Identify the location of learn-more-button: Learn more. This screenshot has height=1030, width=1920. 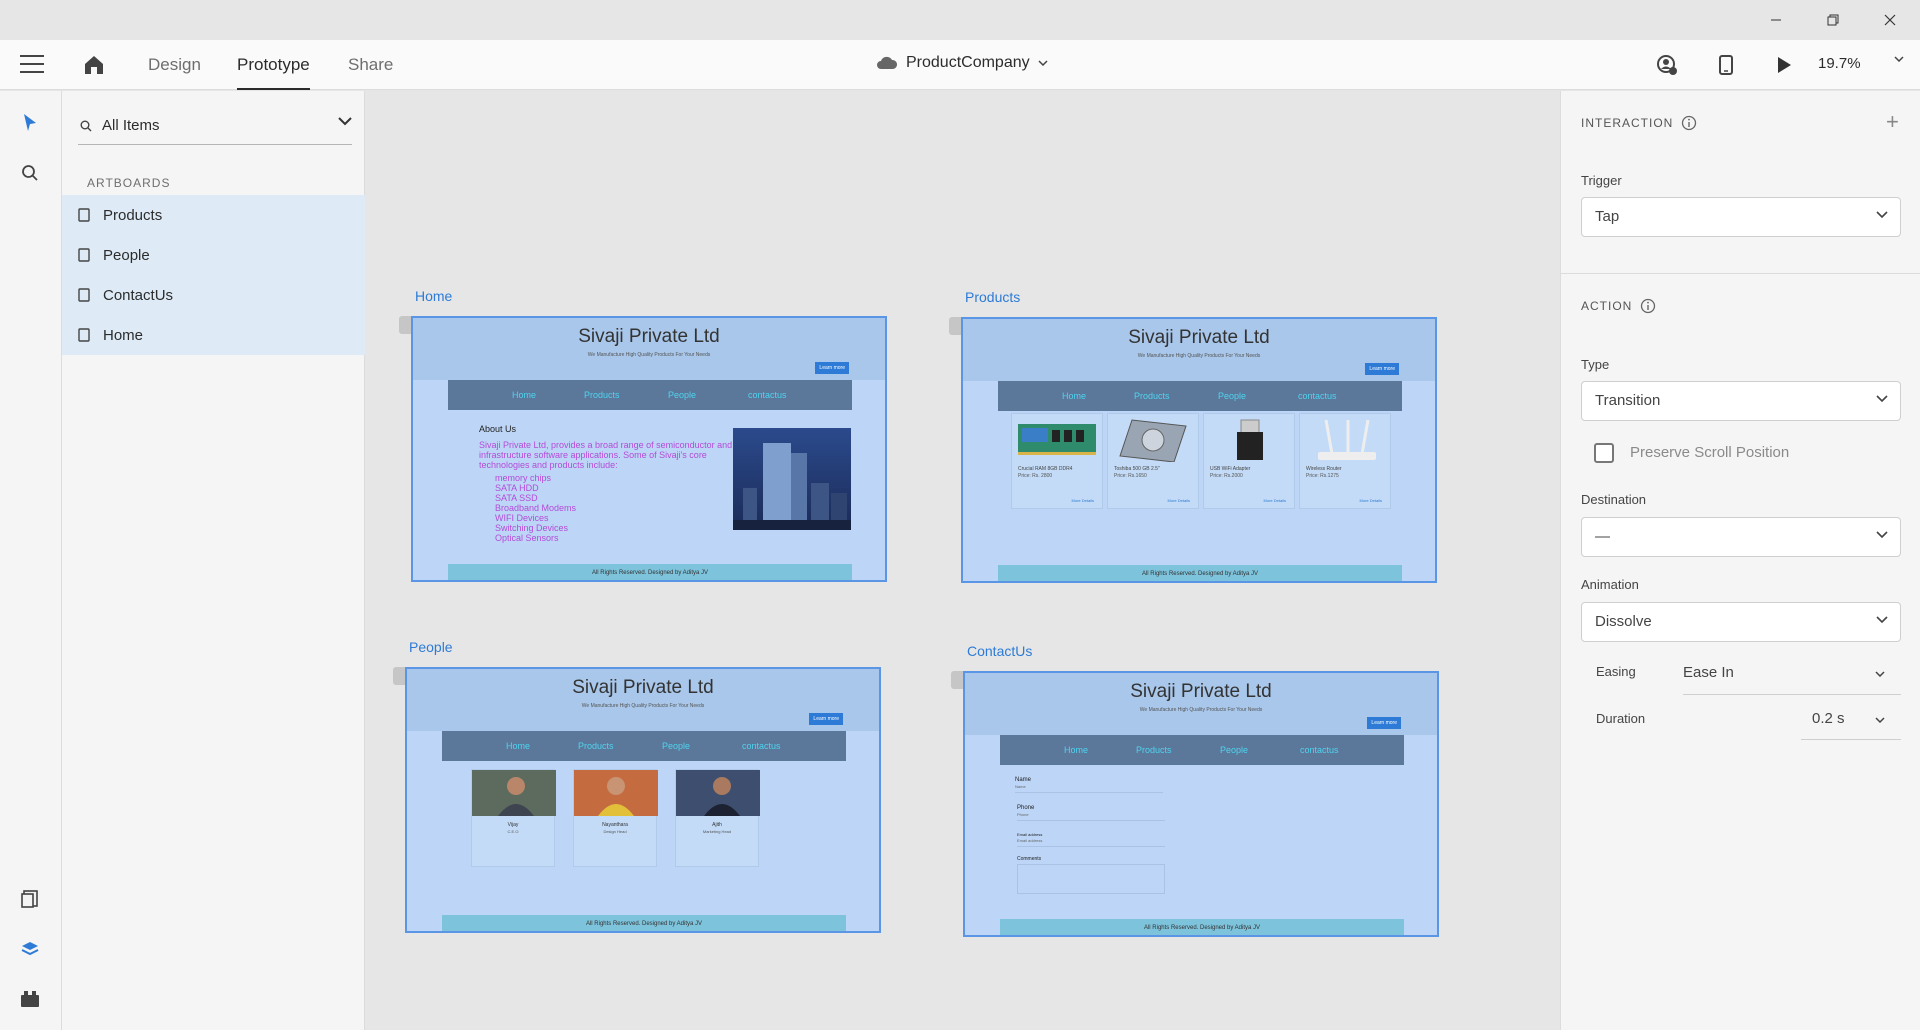
(1382, 369).